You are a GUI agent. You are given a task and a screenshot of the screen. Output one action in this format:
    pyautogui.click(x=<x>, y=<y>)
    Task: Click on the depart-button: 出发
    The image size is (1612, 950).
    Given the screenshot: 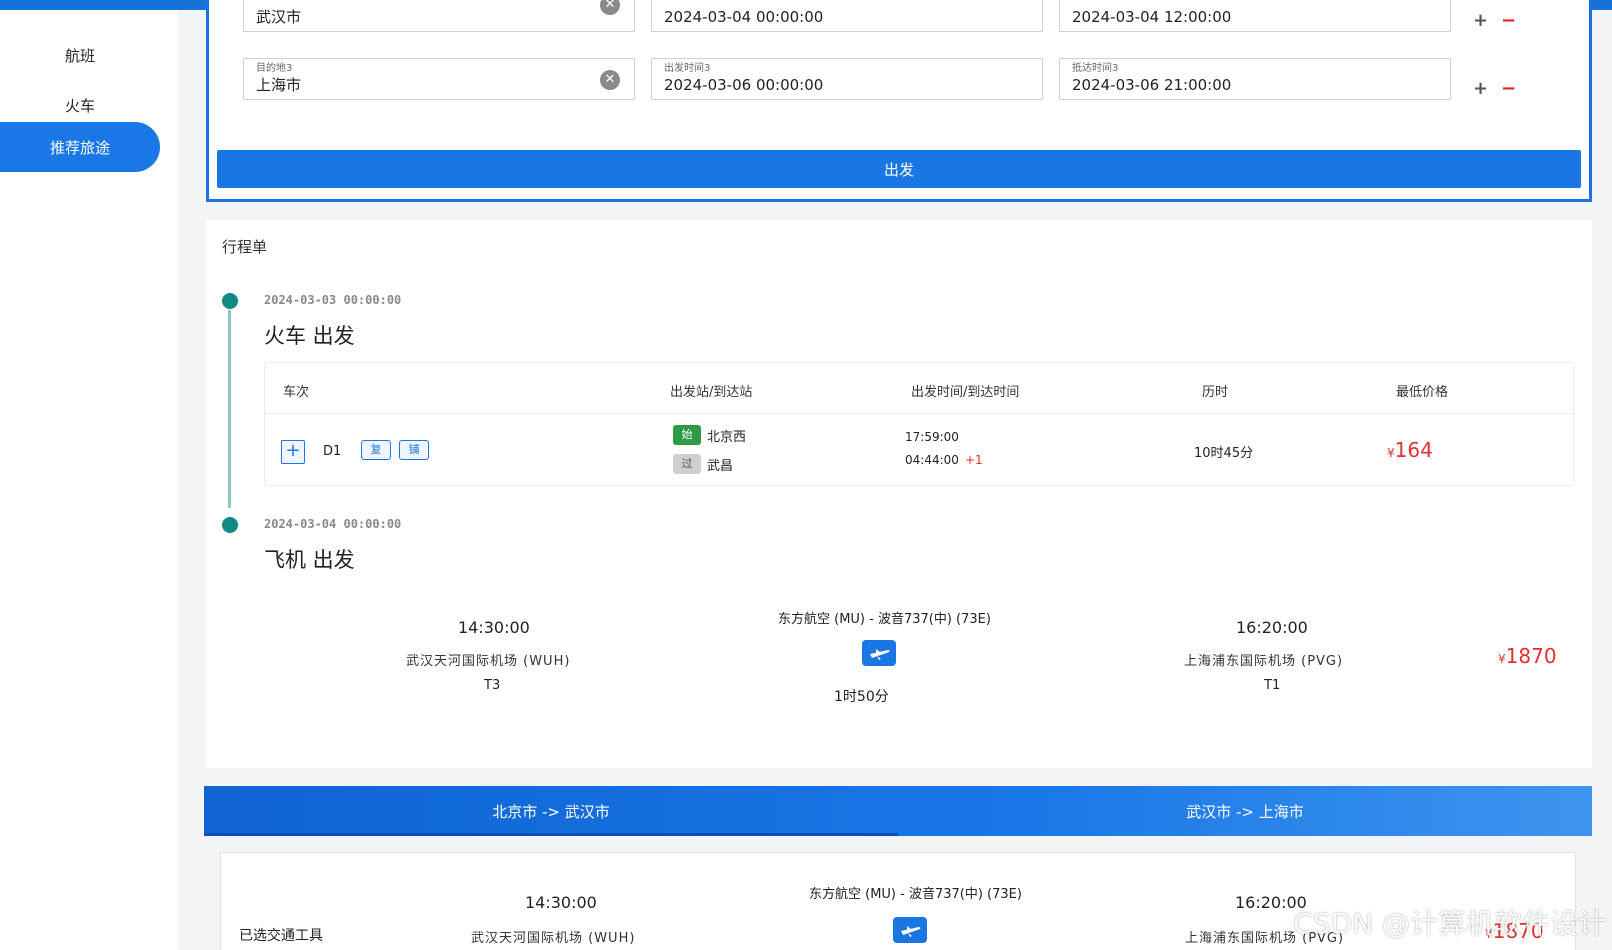 What is the action you would take?
    pyautogui.click(x=899, y=169)
    